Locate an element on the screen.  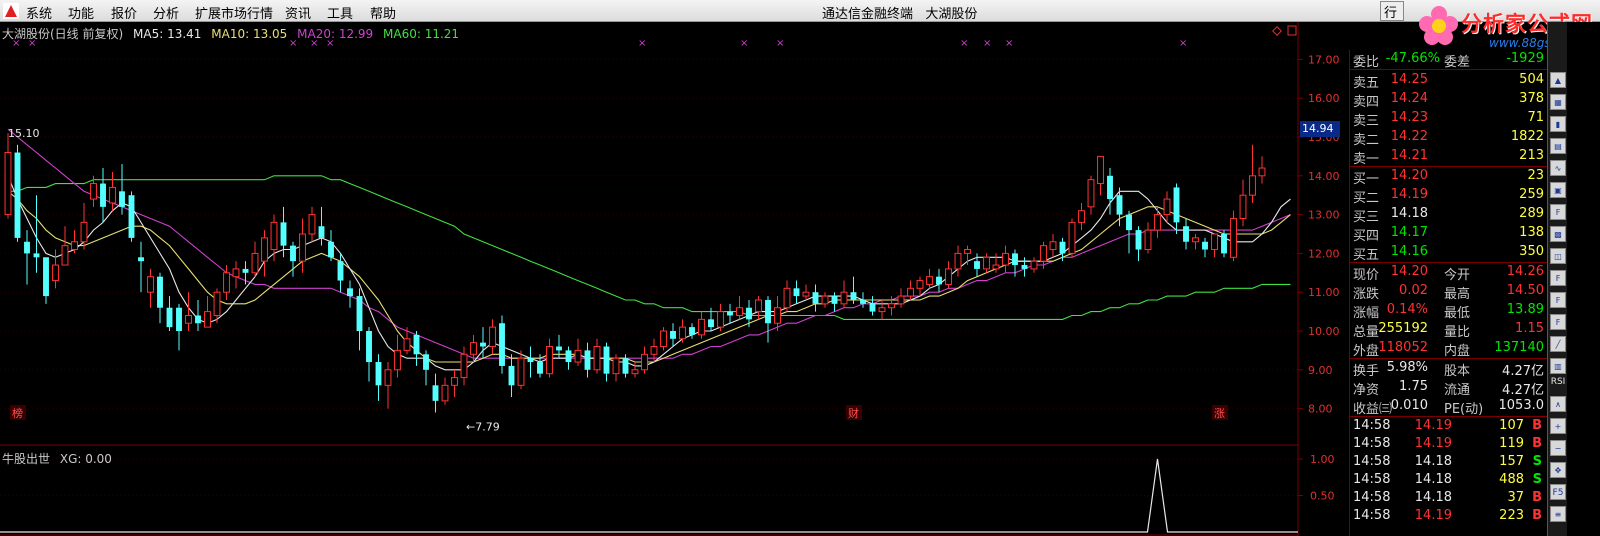
menu-system: 系统 is located at coordinates (39, 12).